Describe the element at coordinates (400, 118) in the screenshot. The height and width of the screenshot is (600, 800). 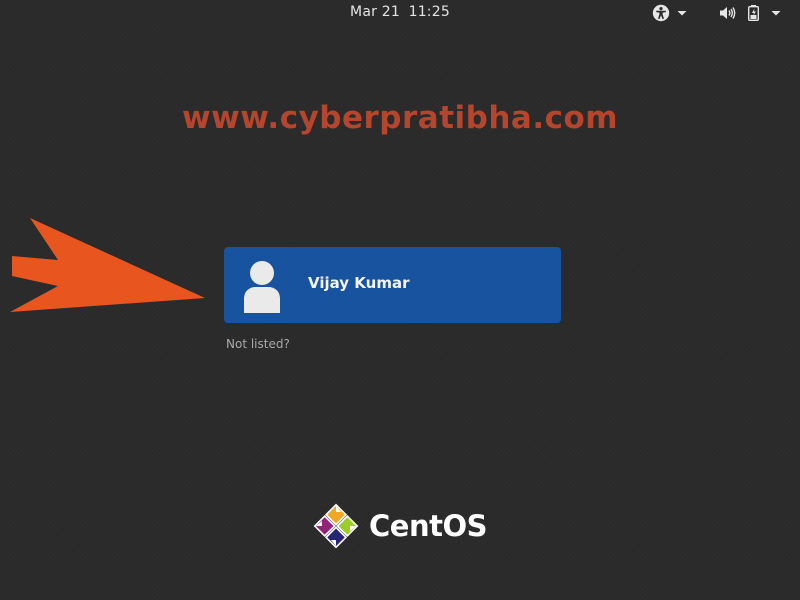
I see `watermark-text: www.cyberpratibha.com` at that location.